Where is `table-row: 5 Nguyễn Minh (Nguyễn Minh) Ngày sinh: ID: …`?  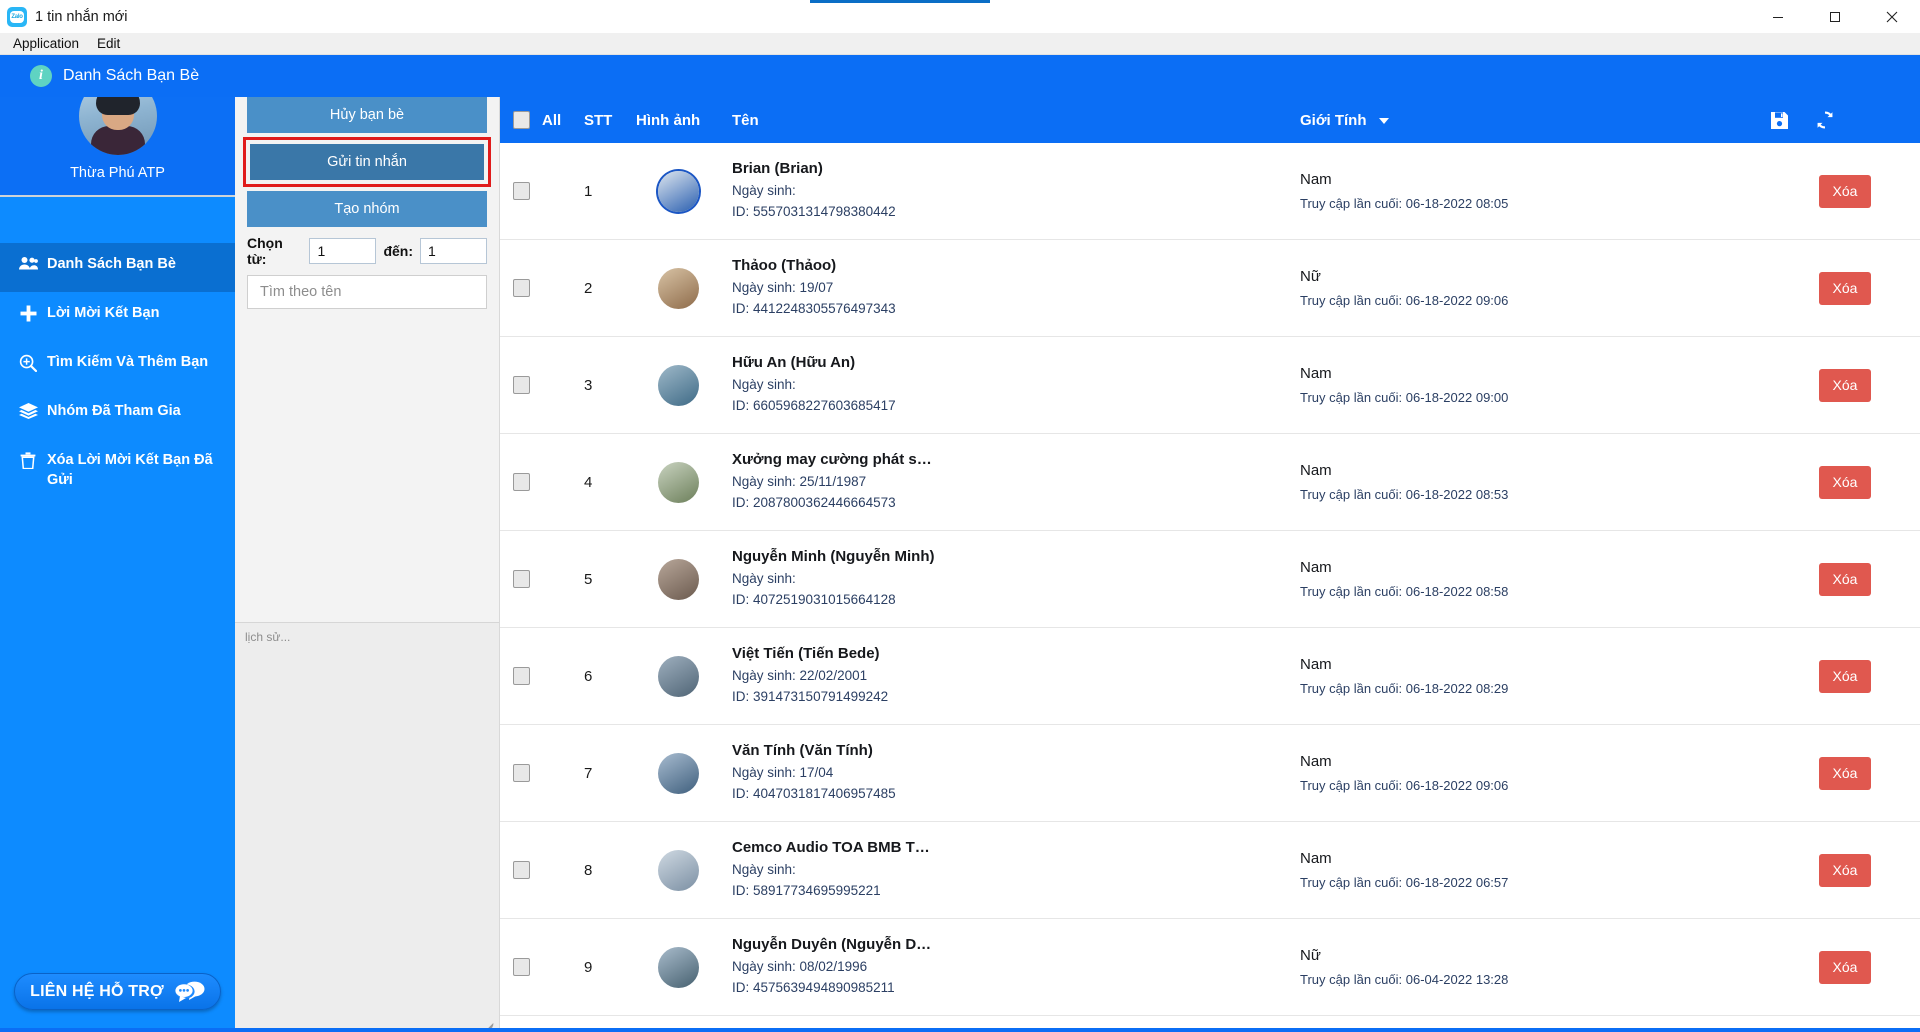
table-row: 5 Nguyễn Minh (Nguyễn Minh) Ngày sinh: ID: … is located at coordinates (1210, 579).